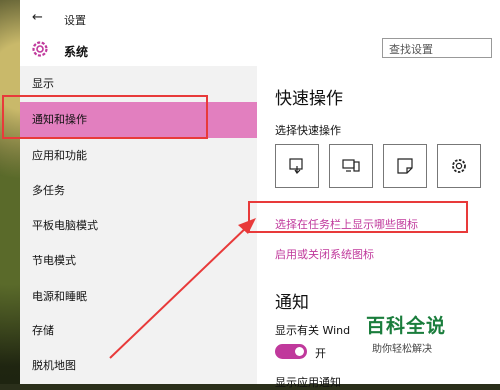 The height and width of the screenshot is (390, 500). I want to click on watermark: 百科全说 助你轻松解决, so click(421, 333).